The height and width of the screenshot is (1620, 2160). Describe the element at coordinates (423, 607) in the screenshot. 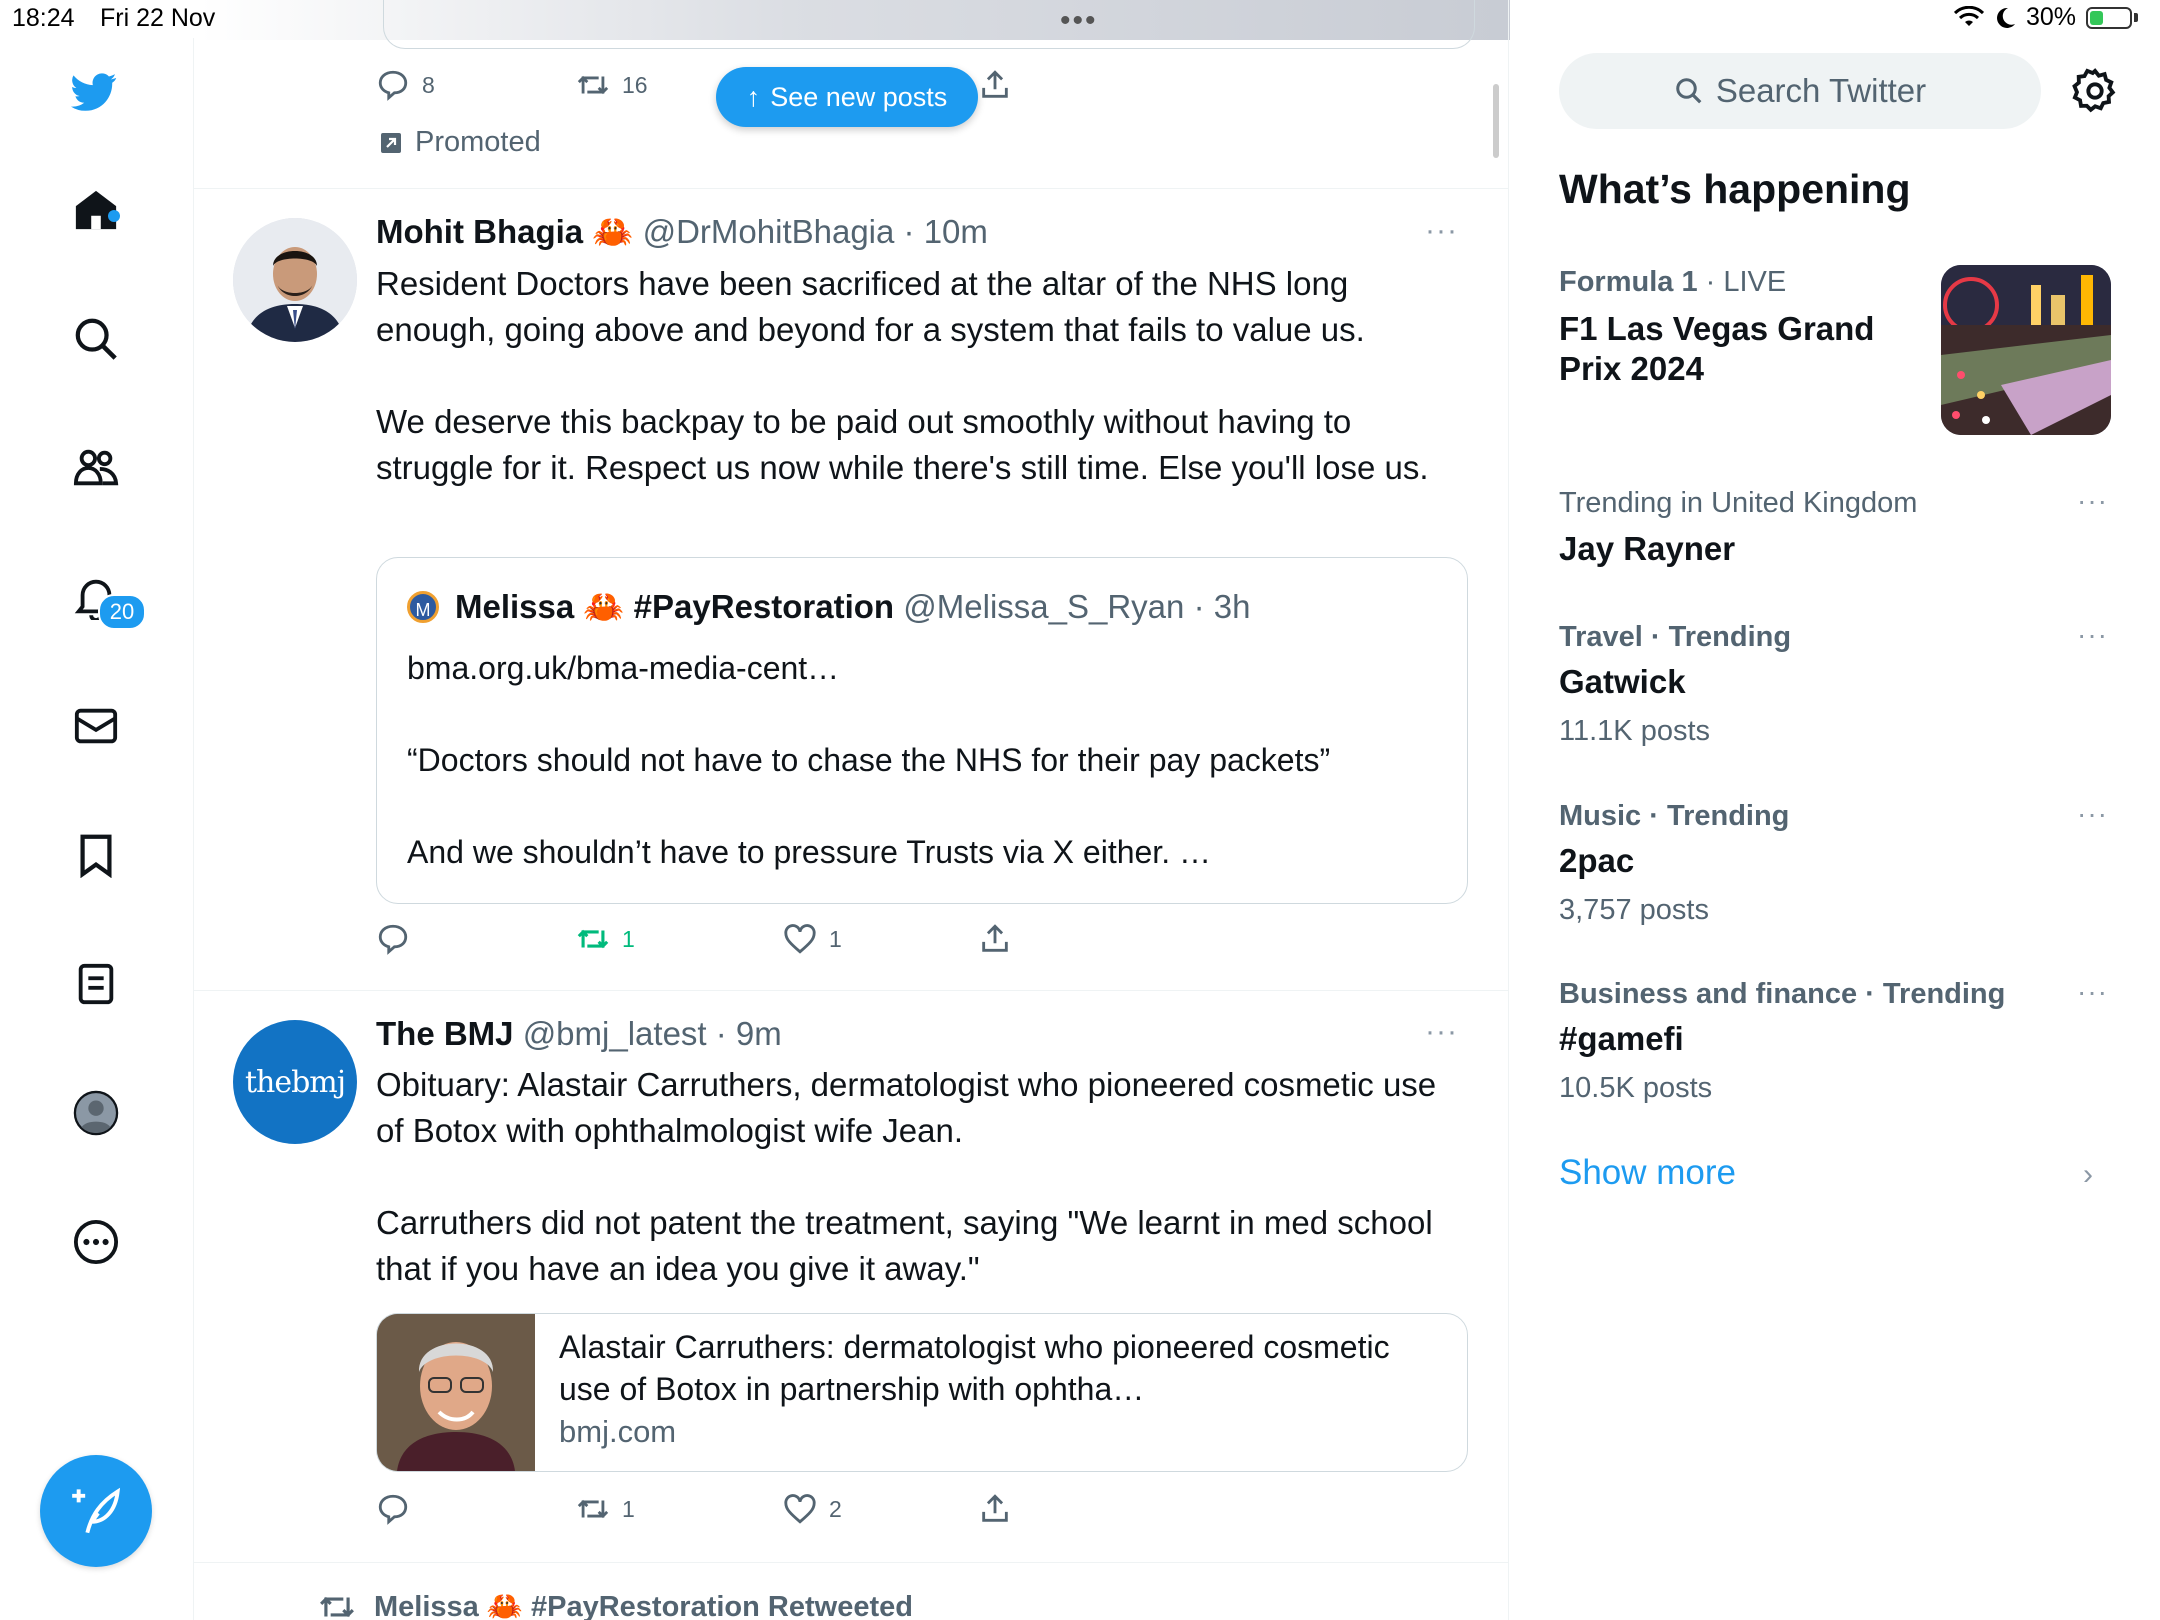

I see `quote-avatar: M` at that location.